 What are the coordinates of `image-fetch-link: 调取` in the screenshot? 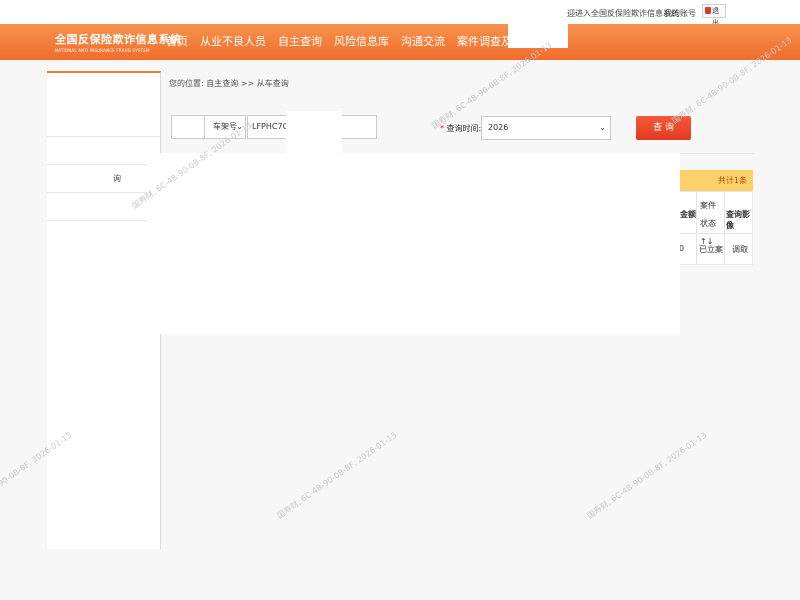 It's located at (740, 249).